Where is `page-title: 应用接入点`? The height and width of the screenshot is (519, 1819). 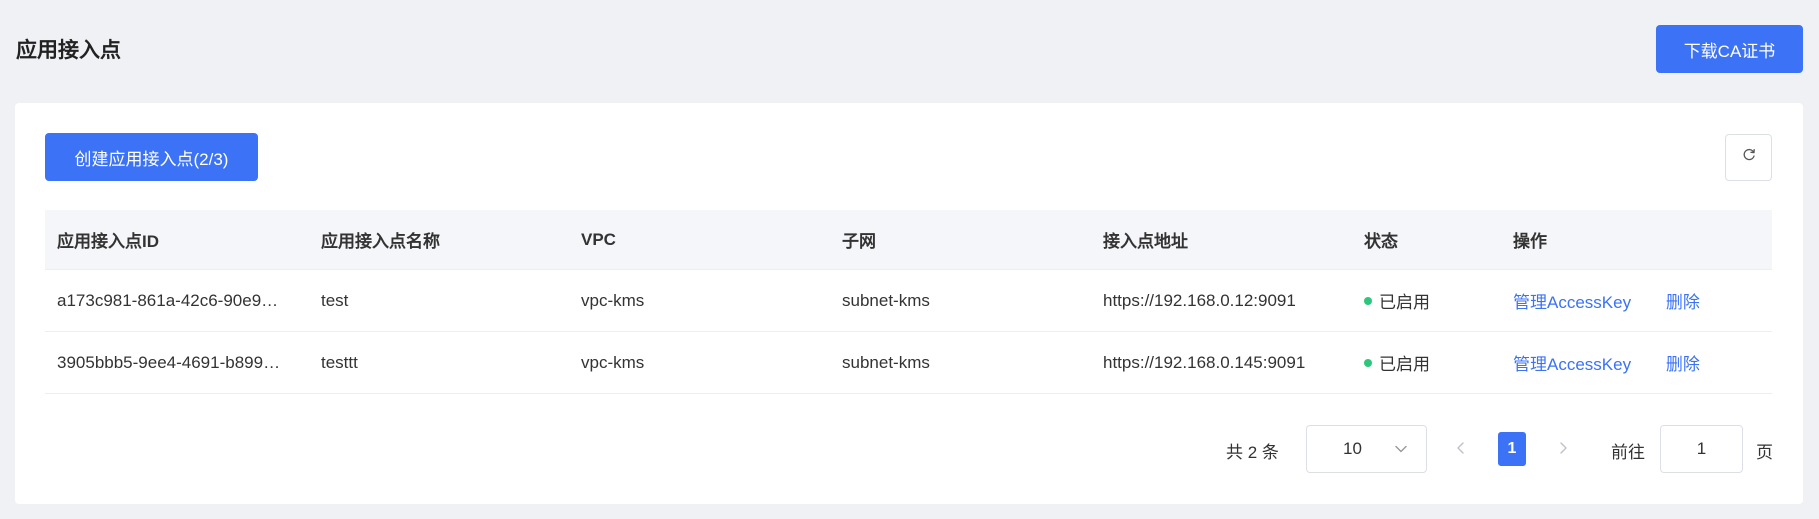
page-title: 应用接入点 is located at coordinates (68, 50).